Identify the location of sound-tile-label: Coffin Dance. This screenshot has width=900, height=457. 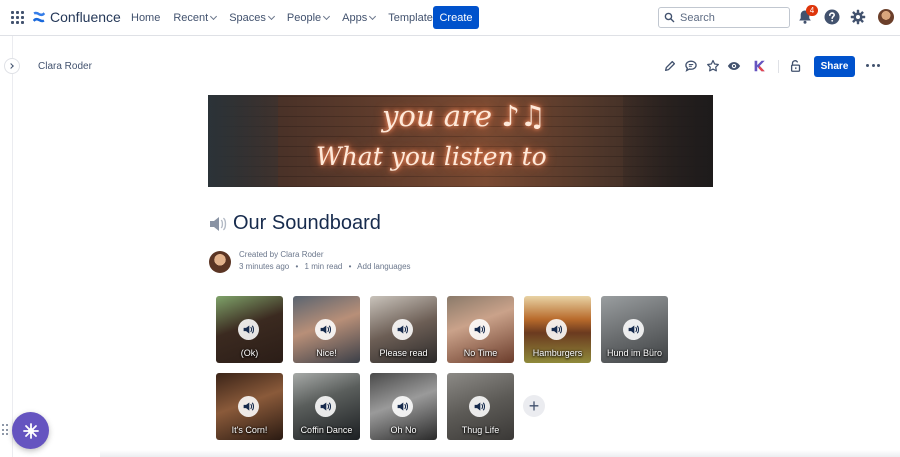
(326, 430).